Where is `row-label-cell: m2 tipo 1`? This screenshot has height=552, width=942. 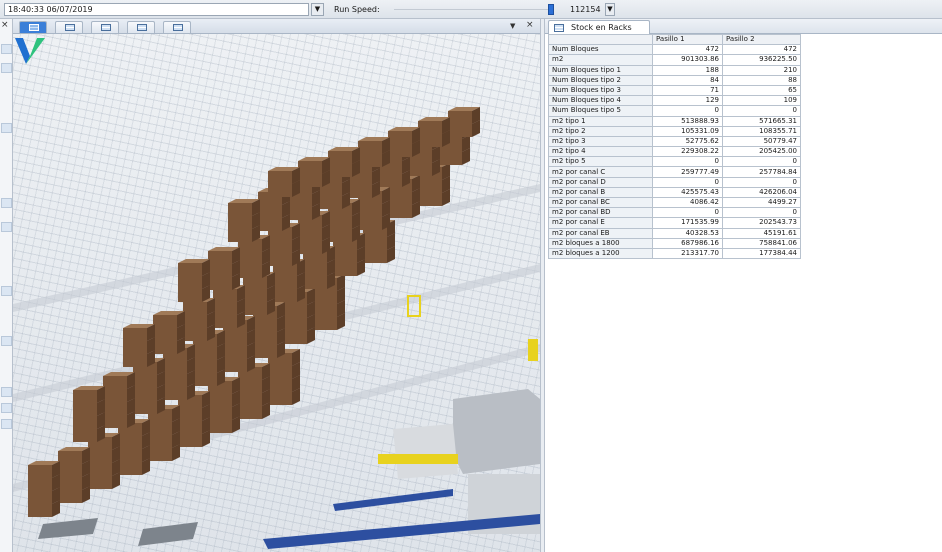
row-label-cell: m2 tipo 1 is located at coordinates (600, 121).